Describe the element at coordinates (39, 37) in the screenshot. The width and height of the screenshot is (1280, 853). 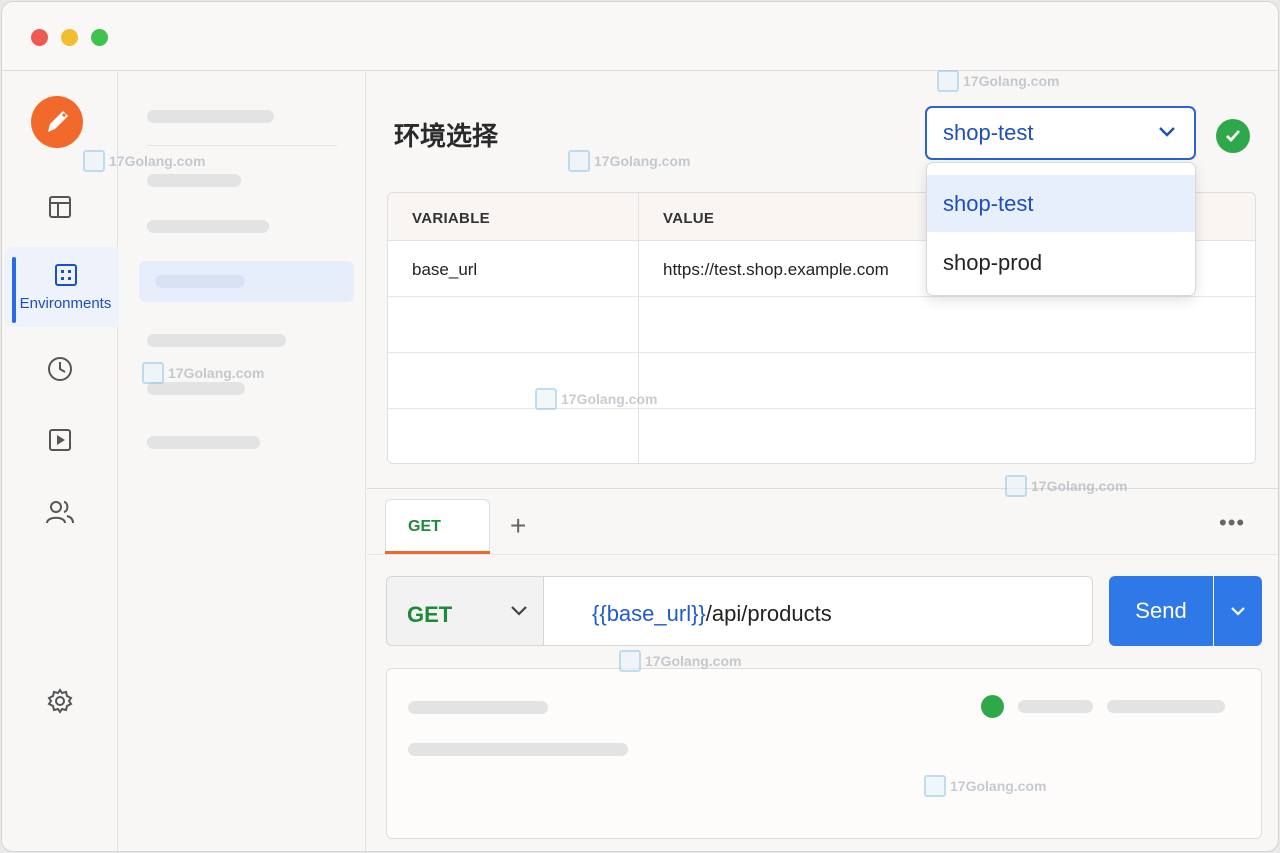
I see `close-window-button` at that location.